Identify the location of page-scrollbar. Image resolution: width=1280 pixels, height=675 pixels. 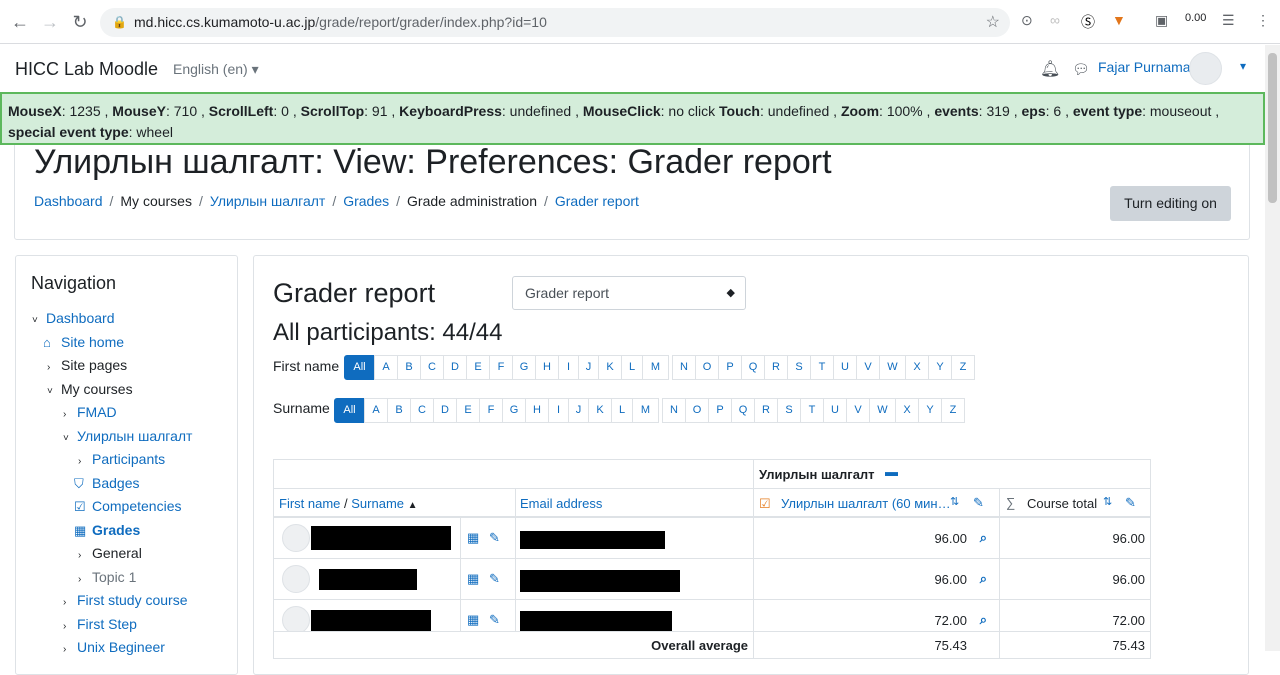
(1272, 348).